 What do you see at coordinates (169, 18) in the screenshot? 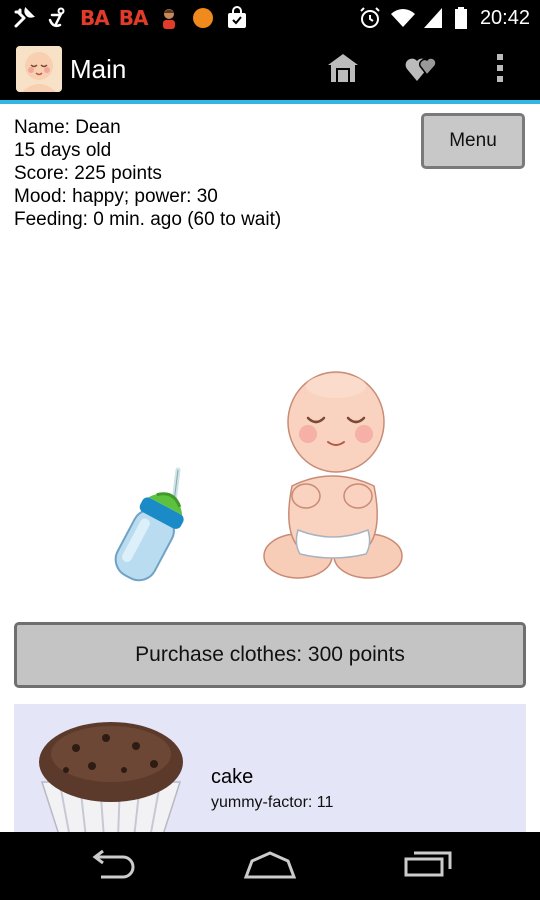
I see `person-icon` at bounding box center [169, 18].